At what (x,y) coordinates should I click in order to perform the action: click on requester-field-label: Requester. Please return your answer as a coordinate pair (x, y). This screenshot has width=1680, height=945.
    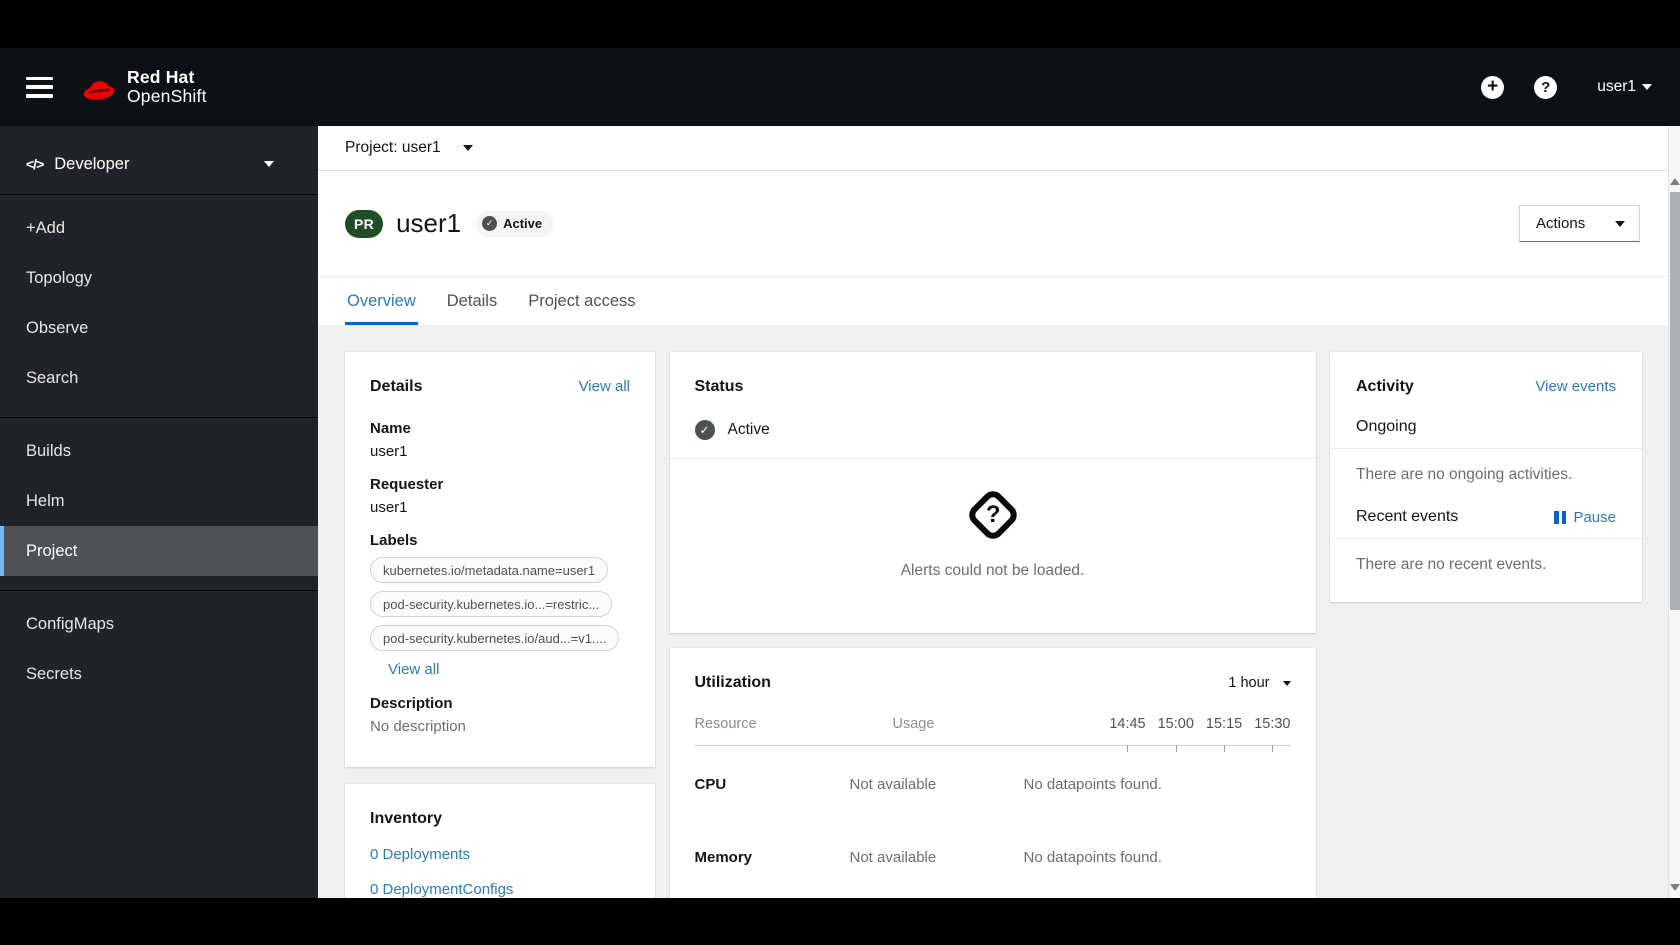
    Looking at the image, I should click on (407, 484).